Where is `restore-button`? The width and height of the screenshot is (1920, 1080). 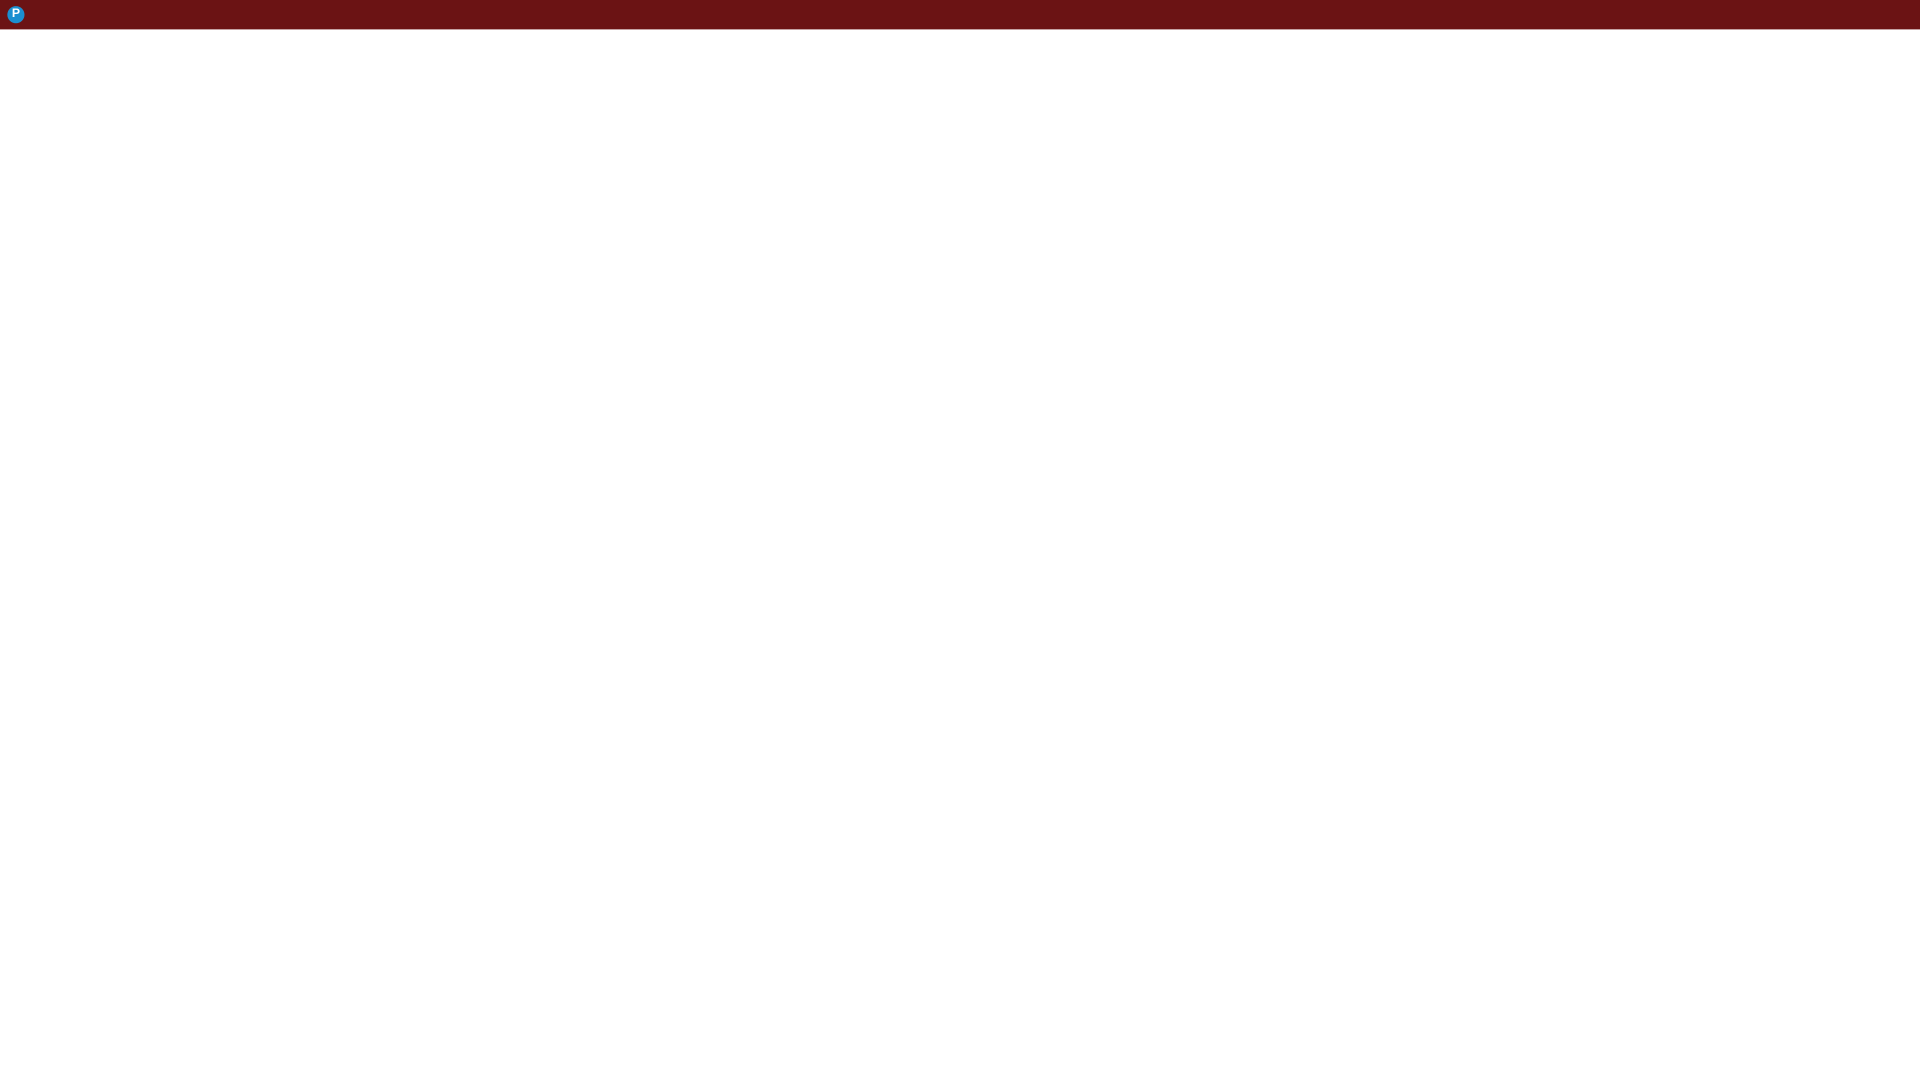 restore-button is located at coordinates (1834, 14).